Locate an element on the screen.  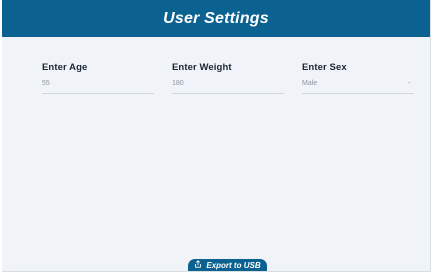
export-label: Export to USB is located at coordinates (233, 265).